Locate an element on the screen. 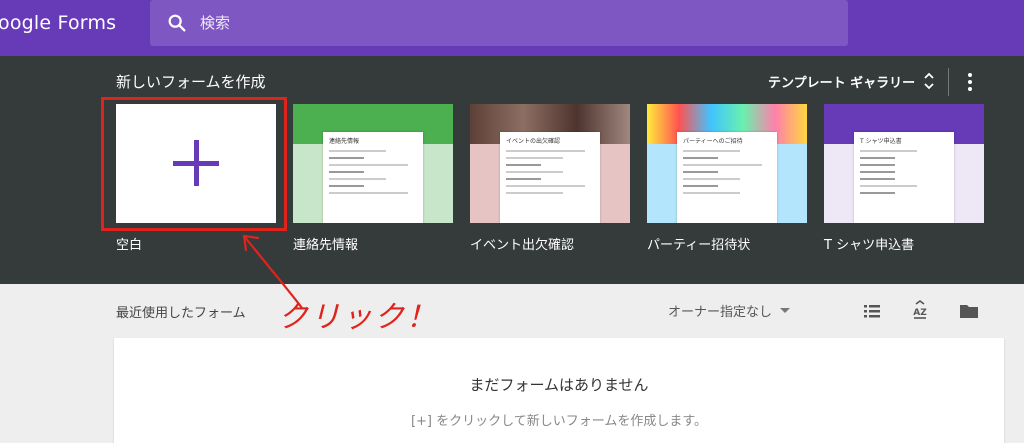 This screenshot has height=443, width=1024. template-thumbnail: イベントの出欠確認 is located at coordinates (550, 163).